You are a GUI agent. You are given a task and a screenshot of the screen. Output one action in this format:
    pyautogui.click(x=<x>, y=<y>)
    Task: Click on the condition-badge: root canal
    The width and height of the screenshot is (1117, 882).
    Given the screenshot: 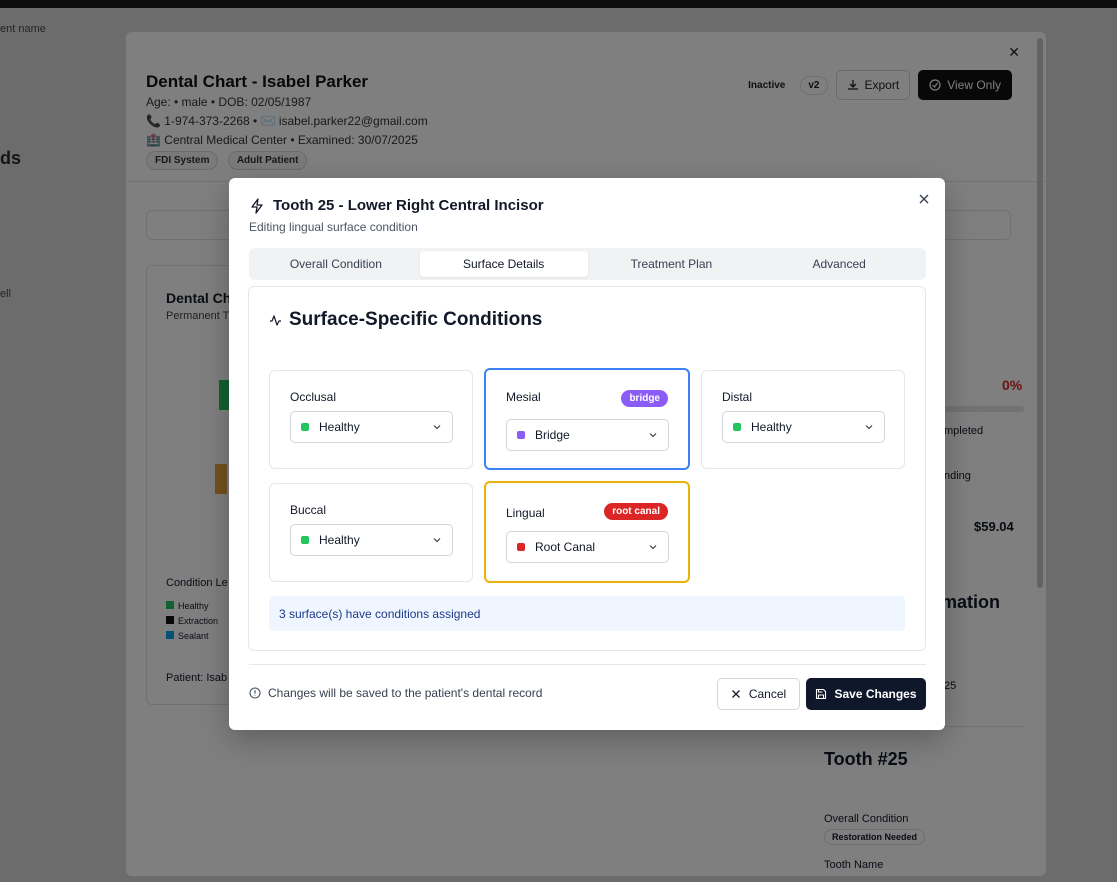 What is the action you would take?
    pyautogui.click(x=636, y=511)
    